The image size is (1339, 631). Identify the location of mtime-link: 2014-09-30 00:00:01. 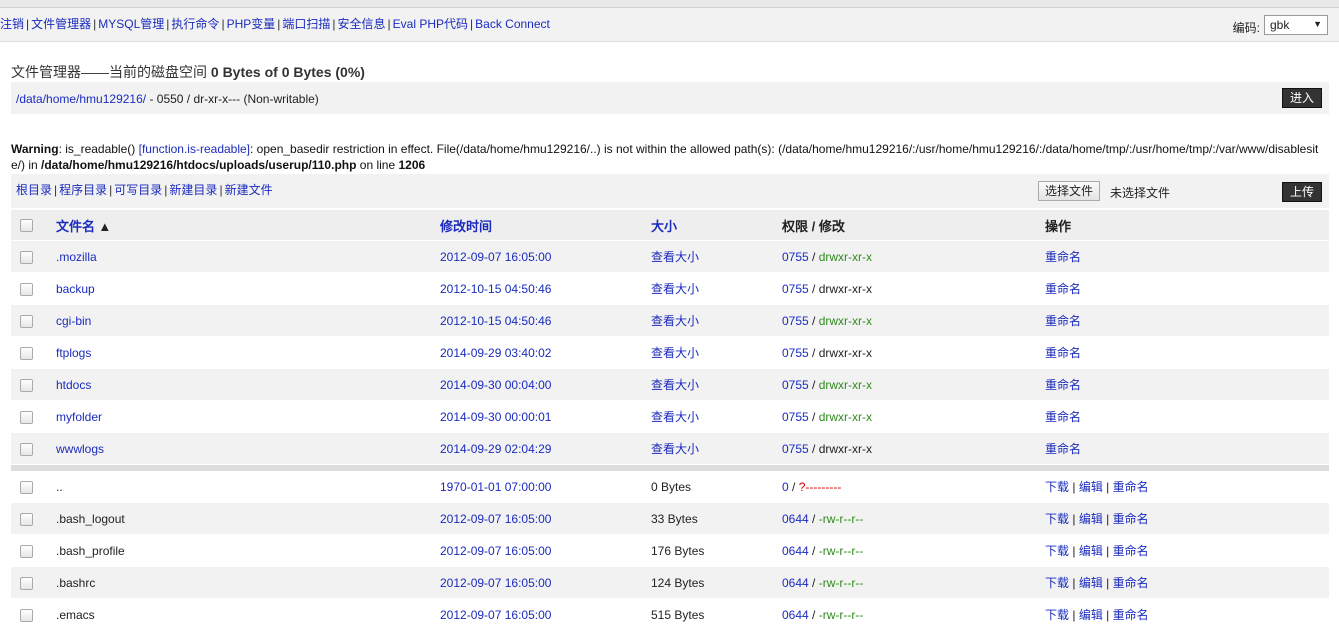
(495, 417).